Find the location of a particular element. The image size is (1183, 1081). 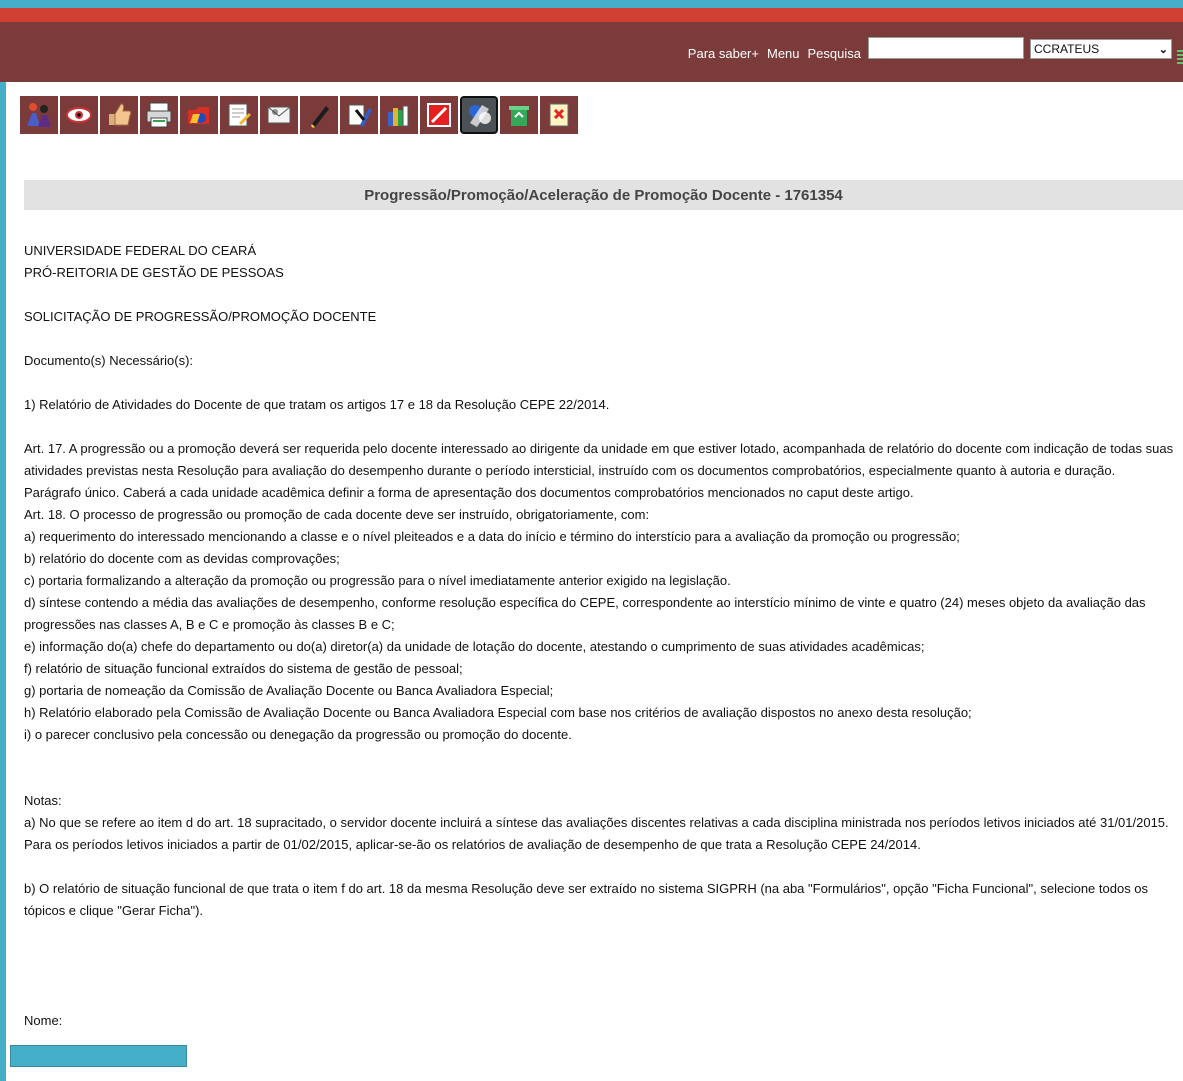

view-button is located at coordinates (79, 115).